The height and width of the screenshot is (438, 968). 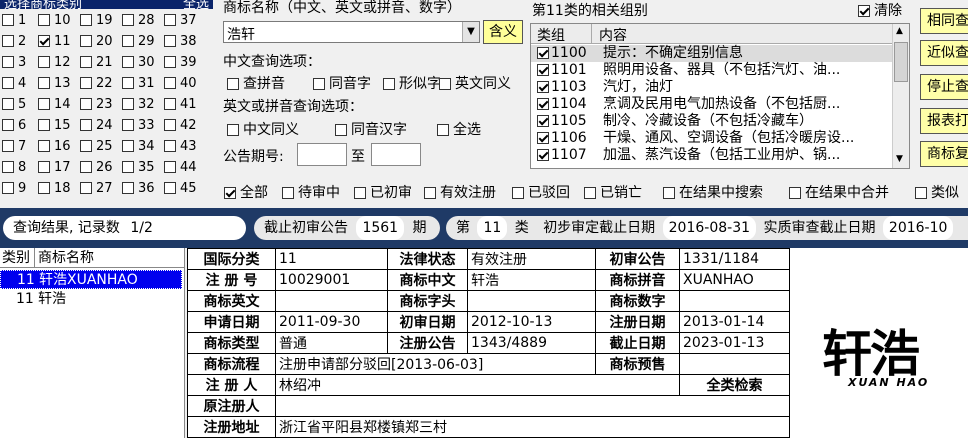 I want to click on class-checkbox-15: 15, so click(x=54, y=126).